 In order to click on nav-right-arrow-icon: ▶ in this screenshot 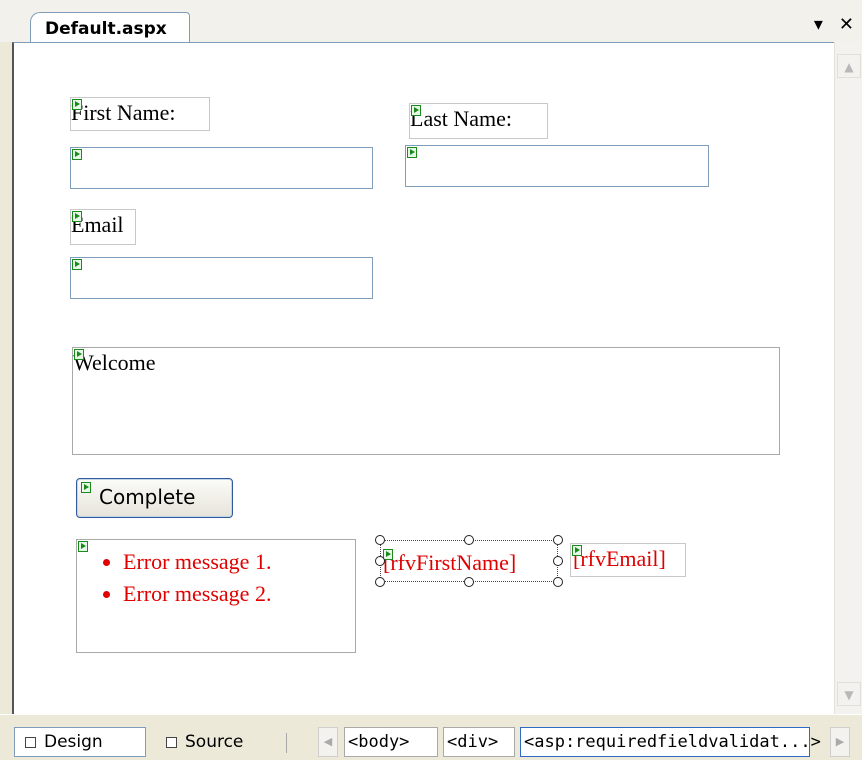, I will do `click(840, 742)`.